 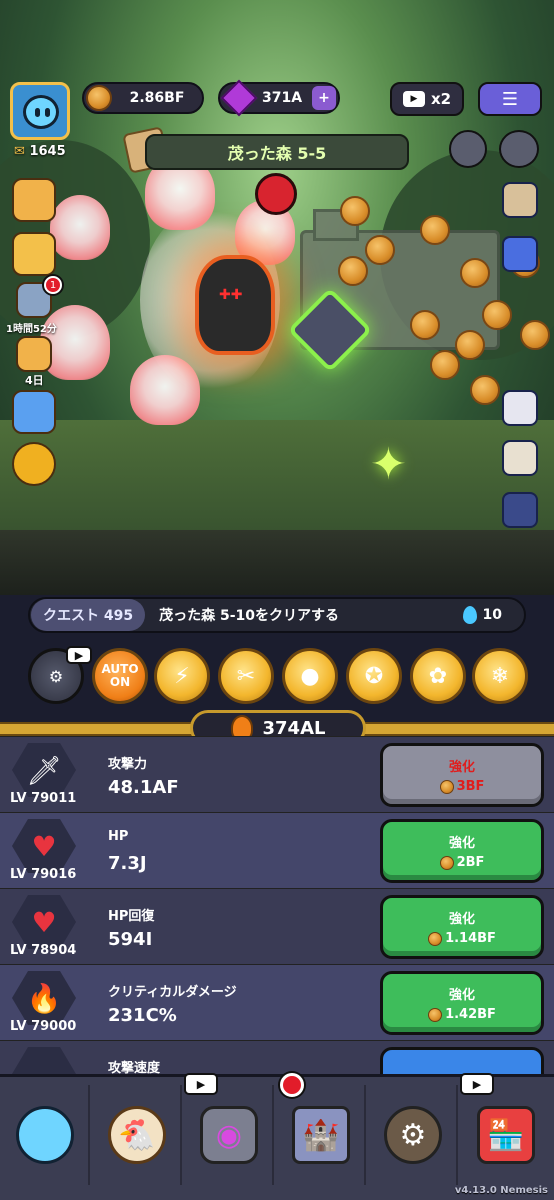 I want to click on castle-tab: 🏰, so click(x=322, y=1135).